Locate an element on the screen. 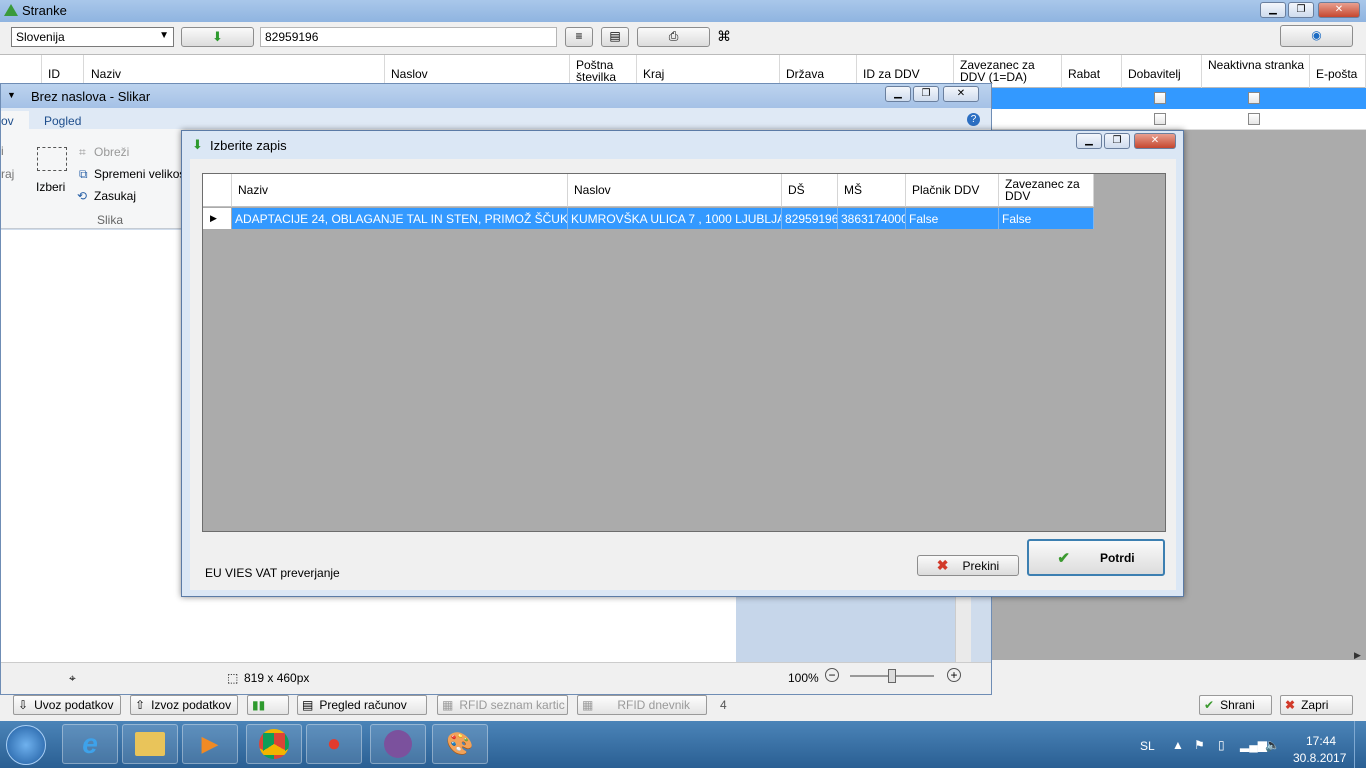 This screenshot has height=768, width=1366. grid-icon: ▤ is located at coordinates (615, 36).